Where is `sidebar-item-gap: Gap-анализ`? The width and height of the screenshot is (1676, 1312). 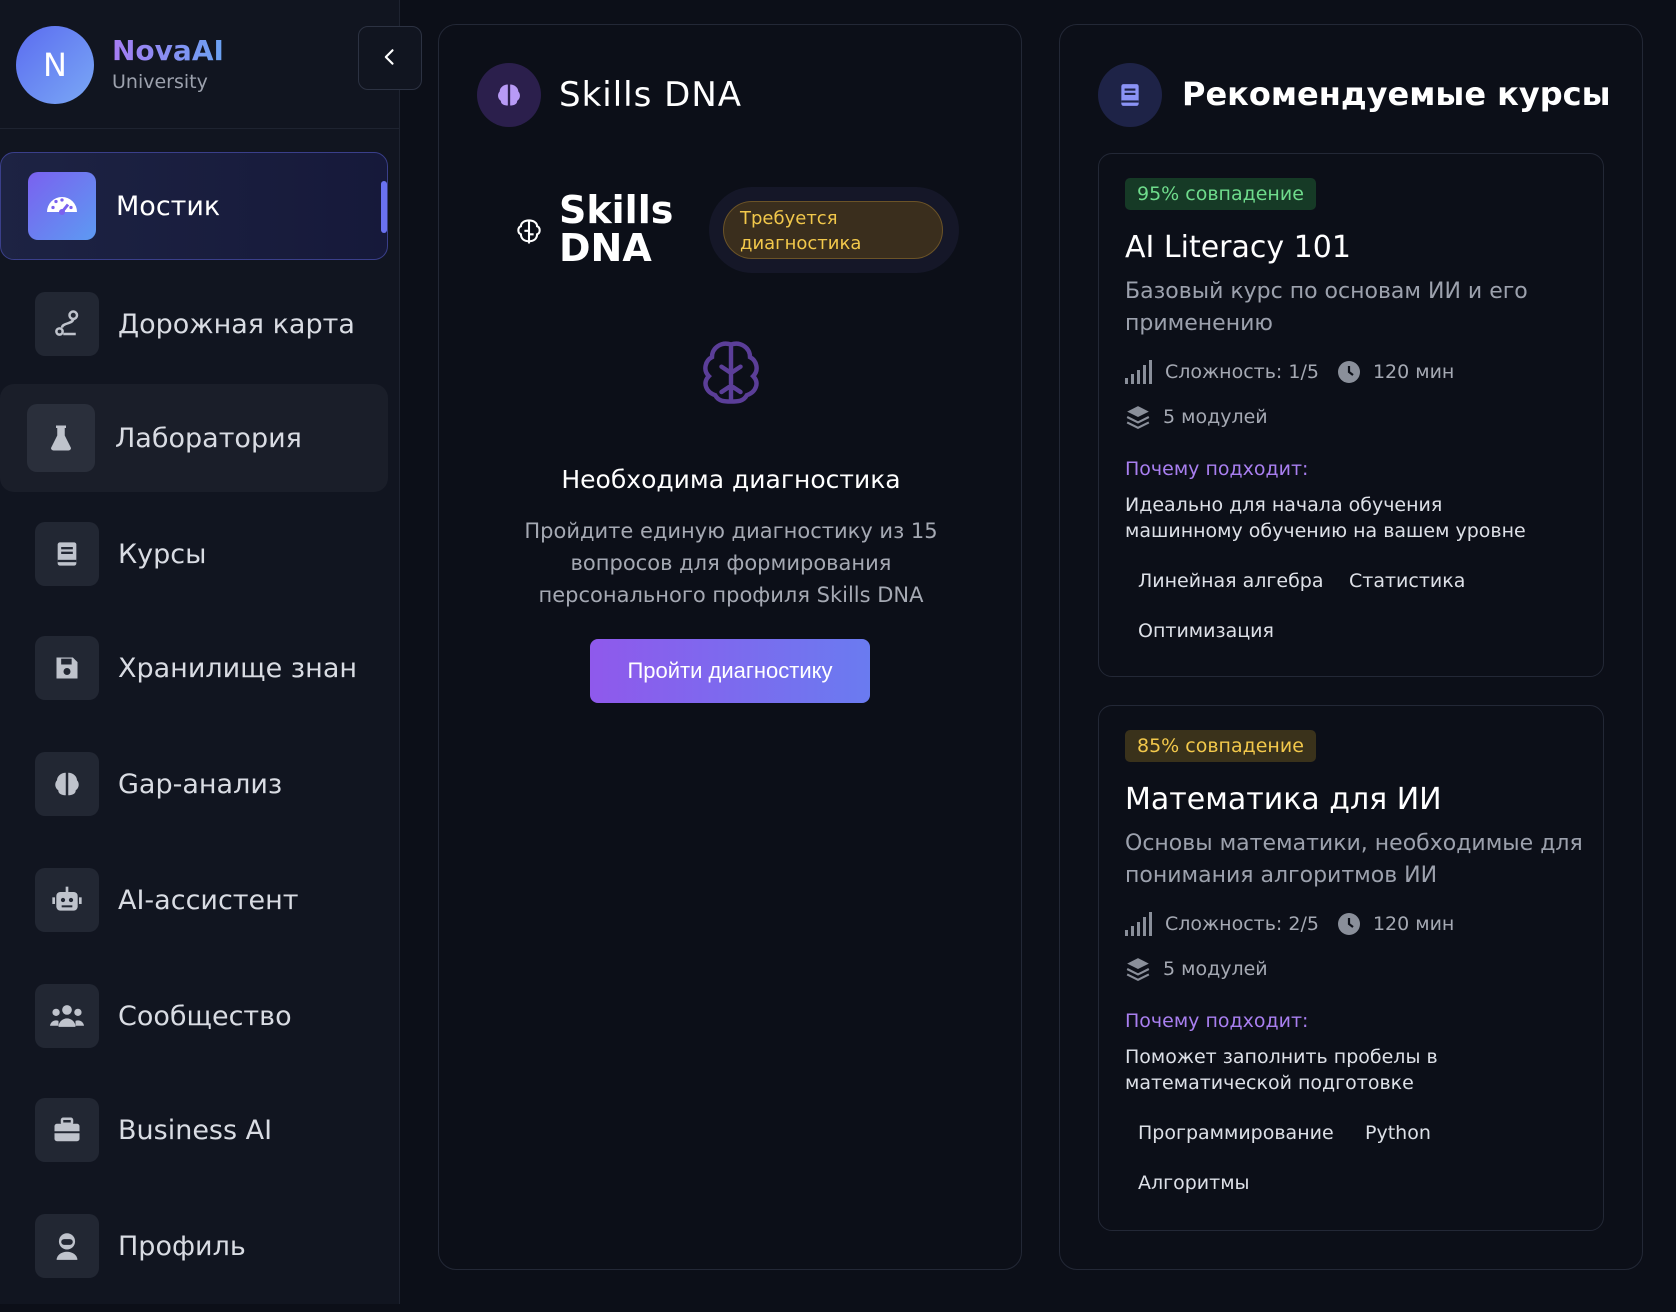
sidebar-item-gap: Gap-анализ is located at coordinates (194, 784).